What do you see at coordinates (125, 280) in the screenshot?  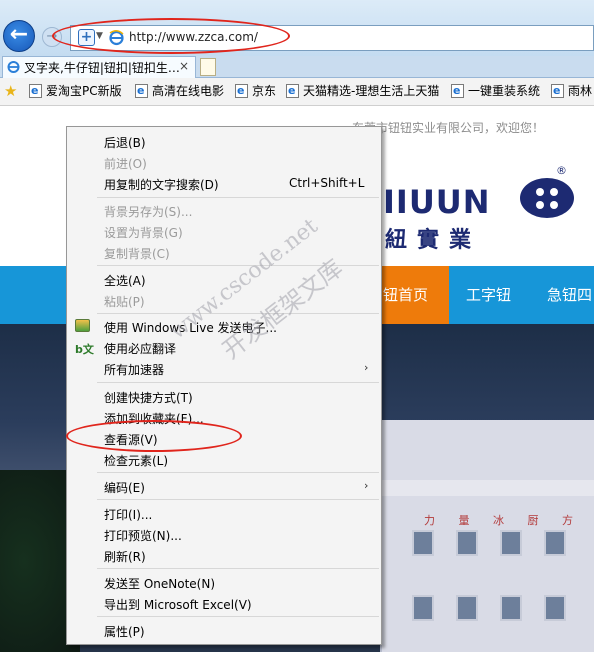 I see `menu-item-select-all: 全选(A)` at bounding box center [125, 280].